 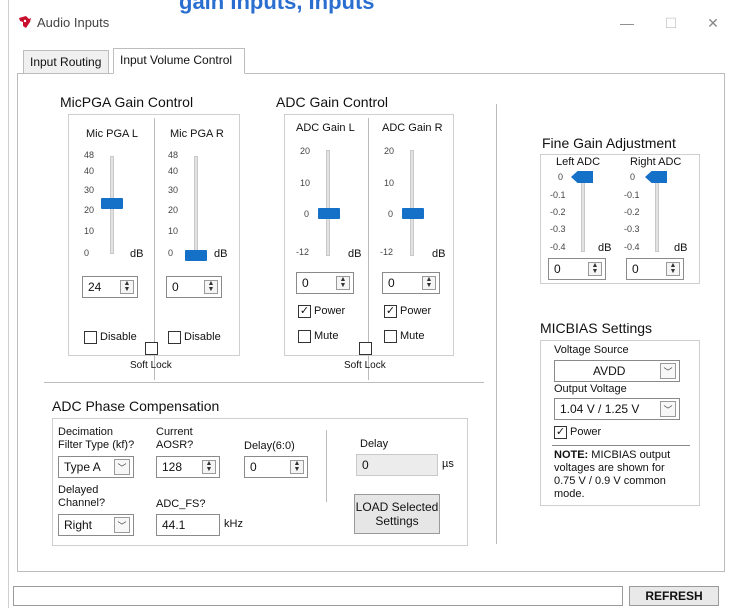 What do you see at coordinates (674, 596) in the screenshot?
I see `refresh-button: REFRESH` at bounding box center [674, 596].